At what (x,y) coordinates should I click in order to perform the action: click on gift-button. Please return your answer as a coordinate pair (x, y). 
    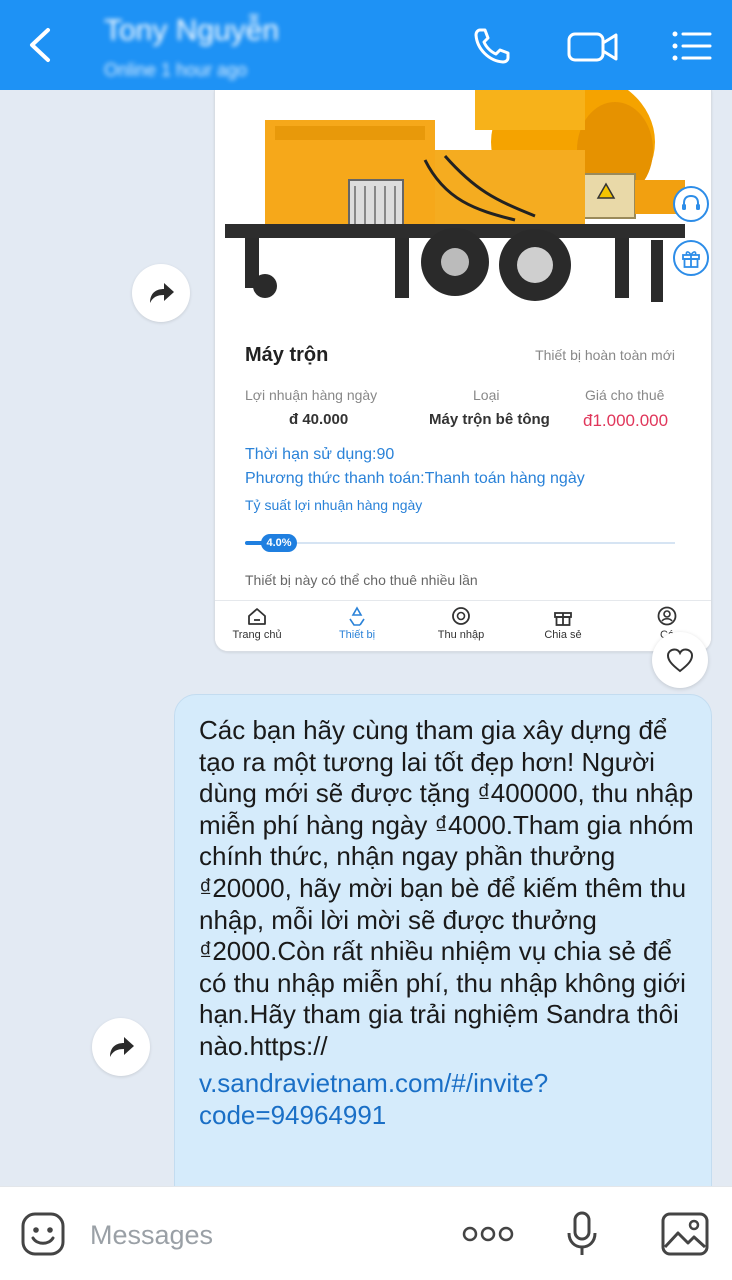
    Looking at the image, I should click on (691, 258).